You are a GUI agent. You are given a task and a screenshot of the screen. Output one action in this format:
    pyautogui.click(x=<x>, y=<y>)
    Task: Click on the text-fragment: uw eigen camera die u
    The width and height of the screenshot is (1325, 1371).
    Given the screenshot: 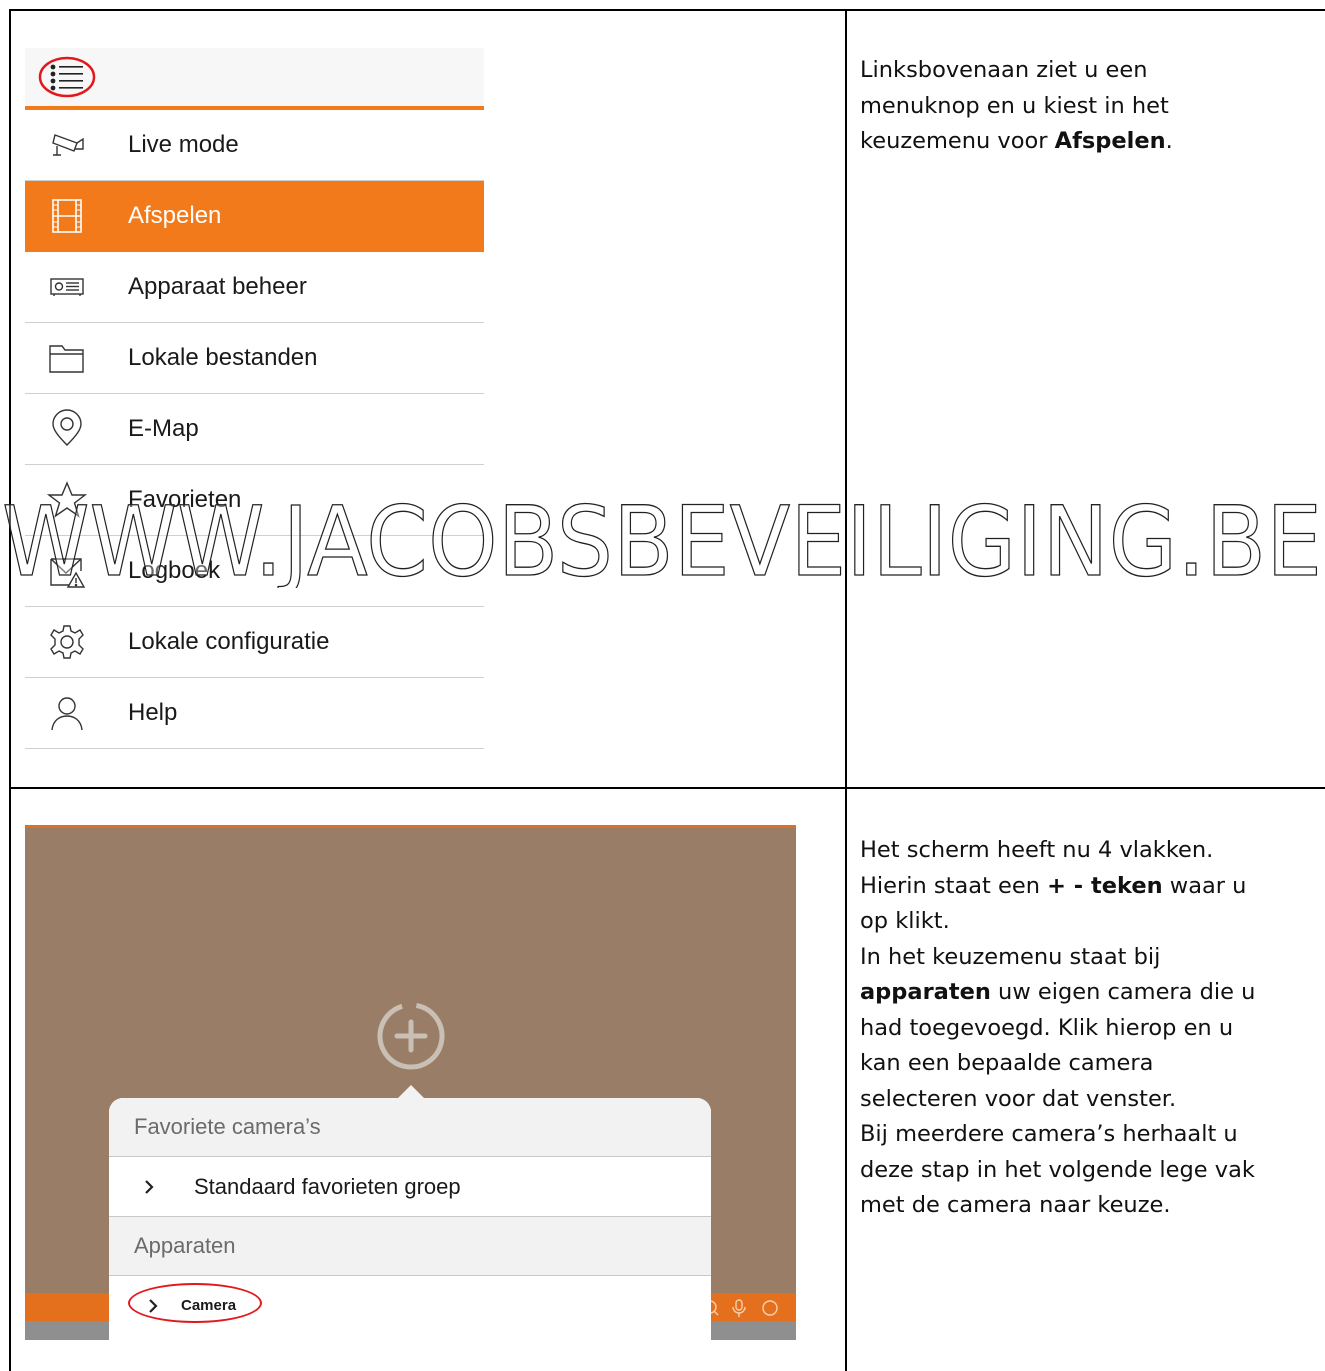 What is the action you would take?
    pyautogui.click(x=1123, y=992)
    